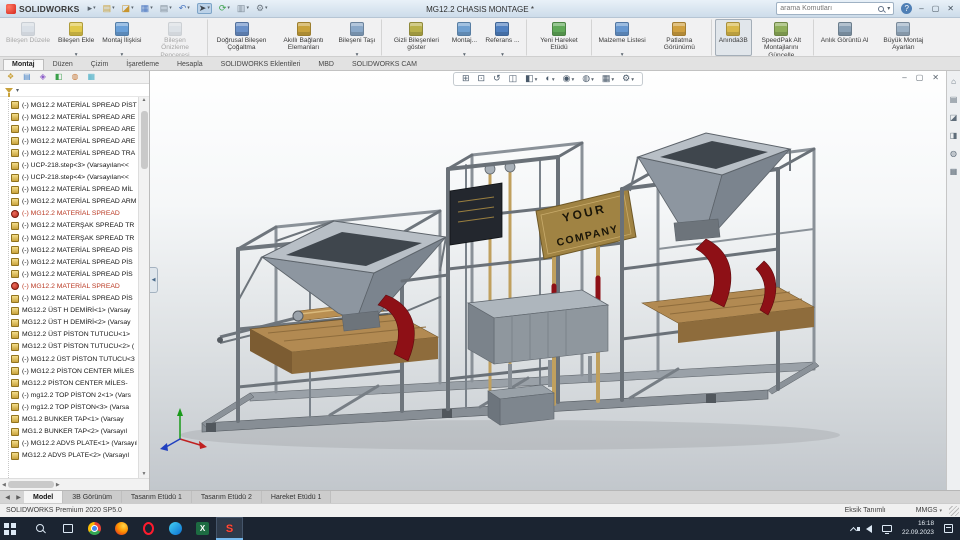 The height and width of the screenshot is (540, 960). Describe the element at coordinates (476, 214) in the screenshot. I see `dark-plate` at that location.